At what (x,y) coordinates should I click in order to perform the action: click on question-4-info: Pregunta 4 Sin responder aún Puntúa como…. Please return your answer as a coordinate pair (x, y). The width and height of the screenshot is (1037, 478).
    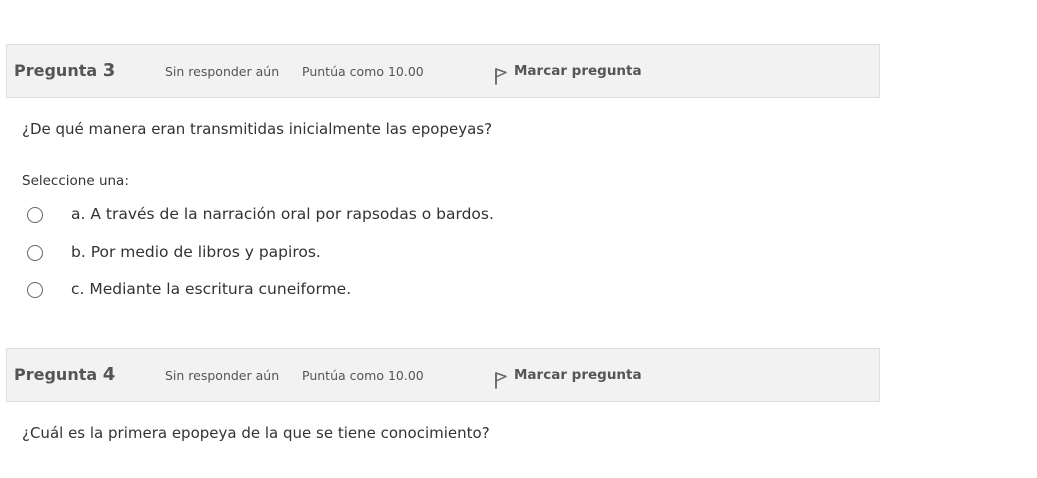
    Looking at the image, I should click on (443, 375).